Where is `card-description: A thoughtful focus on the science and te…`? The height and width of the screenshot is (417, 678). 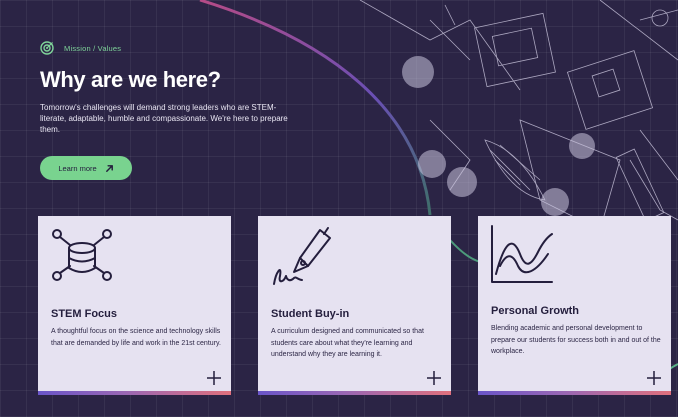
card-description: A thoughtful focus on the science and te… is located at coordinates (136, 337).